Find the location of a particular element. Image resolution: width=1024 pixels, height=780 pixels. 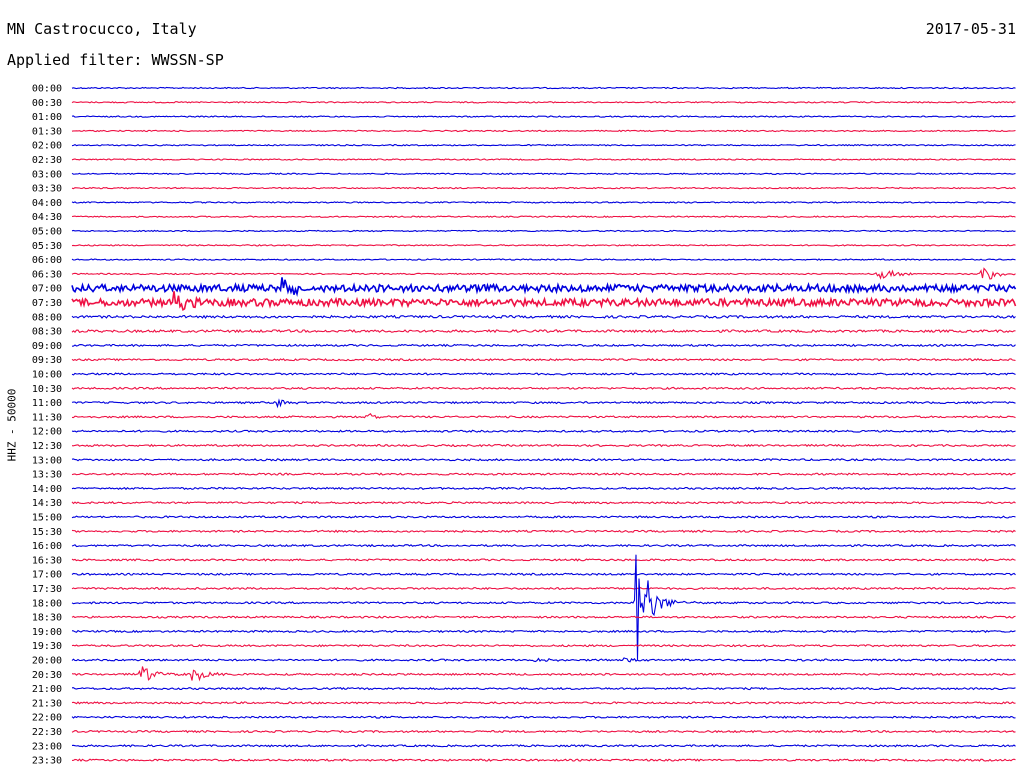

time-tick-label: 18:00 is located at coordinates (47, 603).